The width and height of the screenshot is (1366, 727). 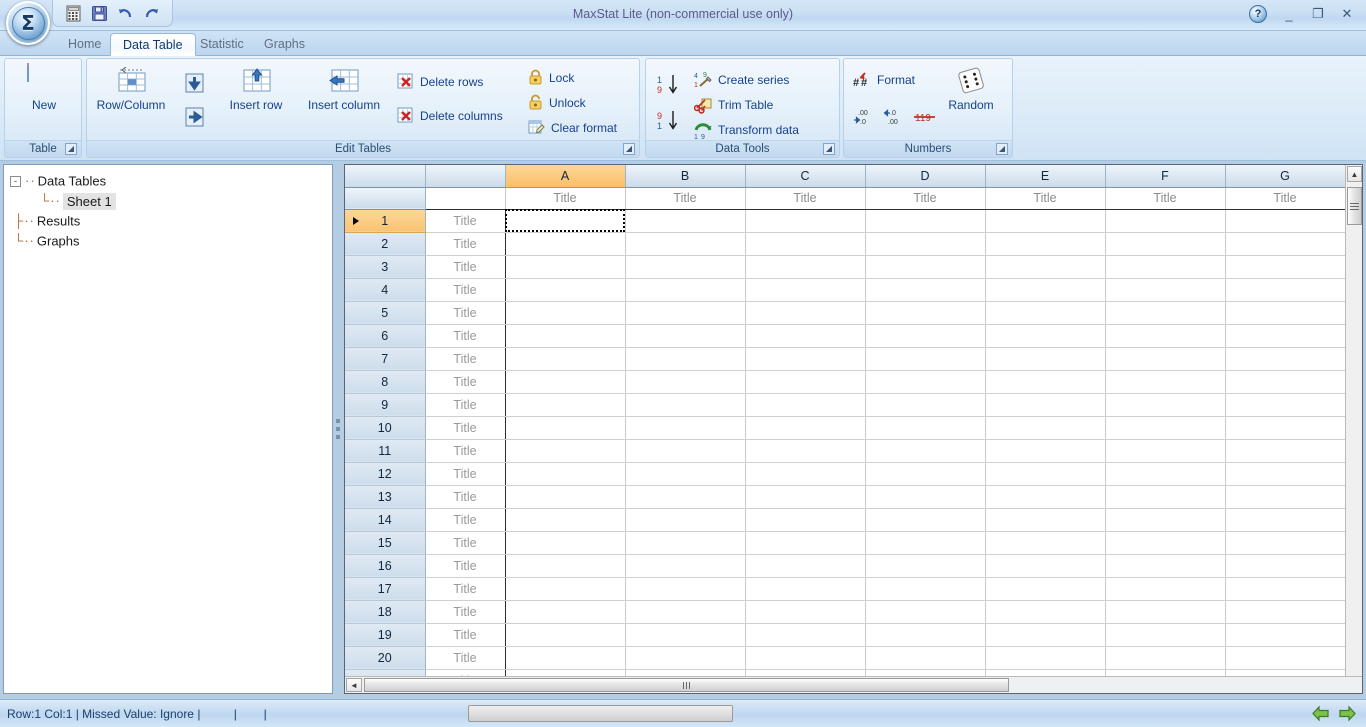 What do you see at coordinates (805, 221) in the screenshot?
I see `cell-c1` at bounding box center [805, 221].